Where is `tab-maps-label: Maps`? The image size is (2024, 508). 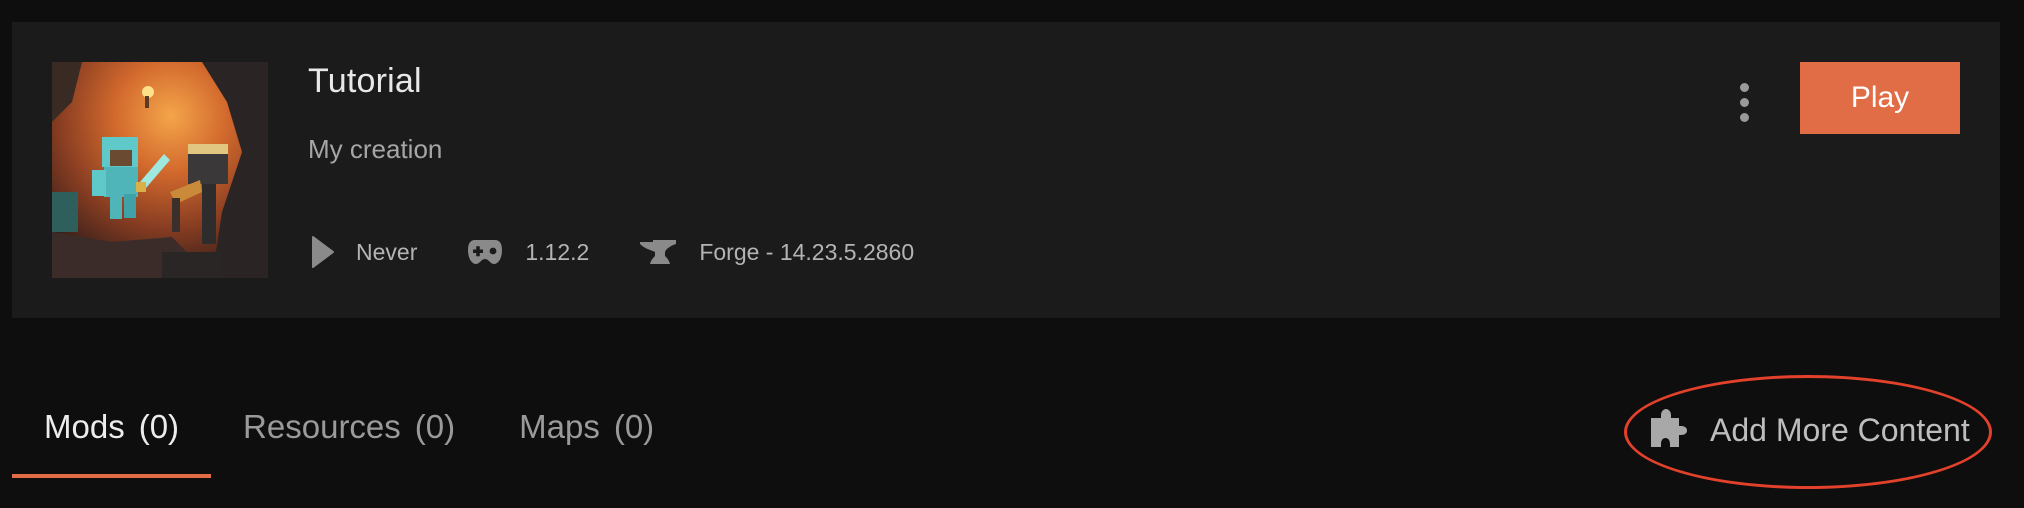
tab-maps-label: Maps is located at coordinates (559, 426).